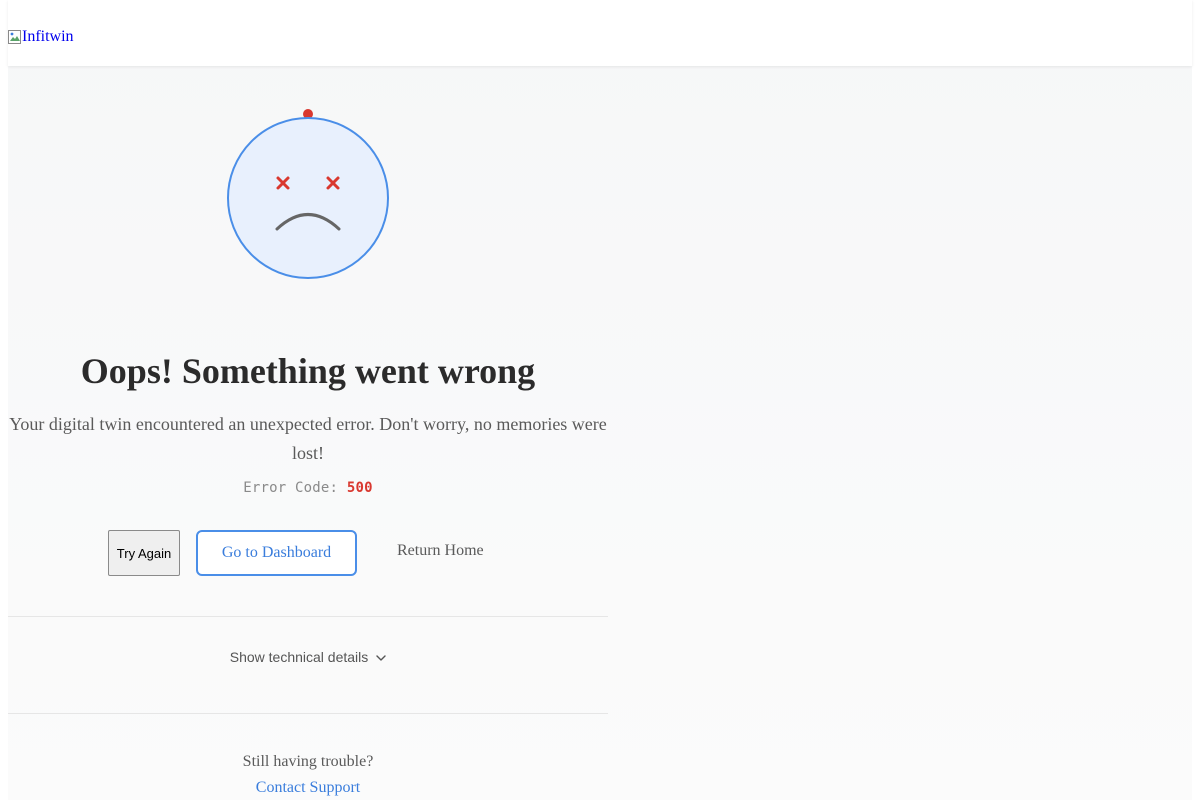 Image resolution: width=1200 pixels, height=800 pixels. I want to click on action-bar: Try Again Go to Dashboard Return Home, so click(308, 553).